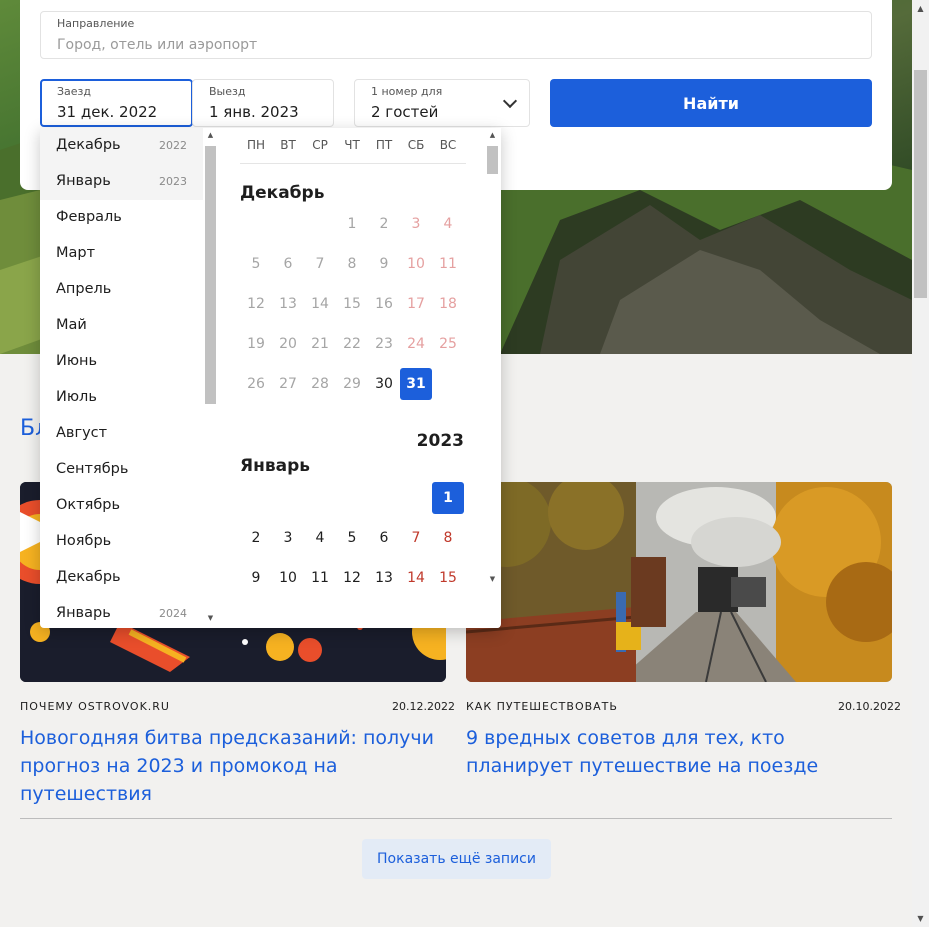  I want to click on day-cell: 27, so click(288, 384).